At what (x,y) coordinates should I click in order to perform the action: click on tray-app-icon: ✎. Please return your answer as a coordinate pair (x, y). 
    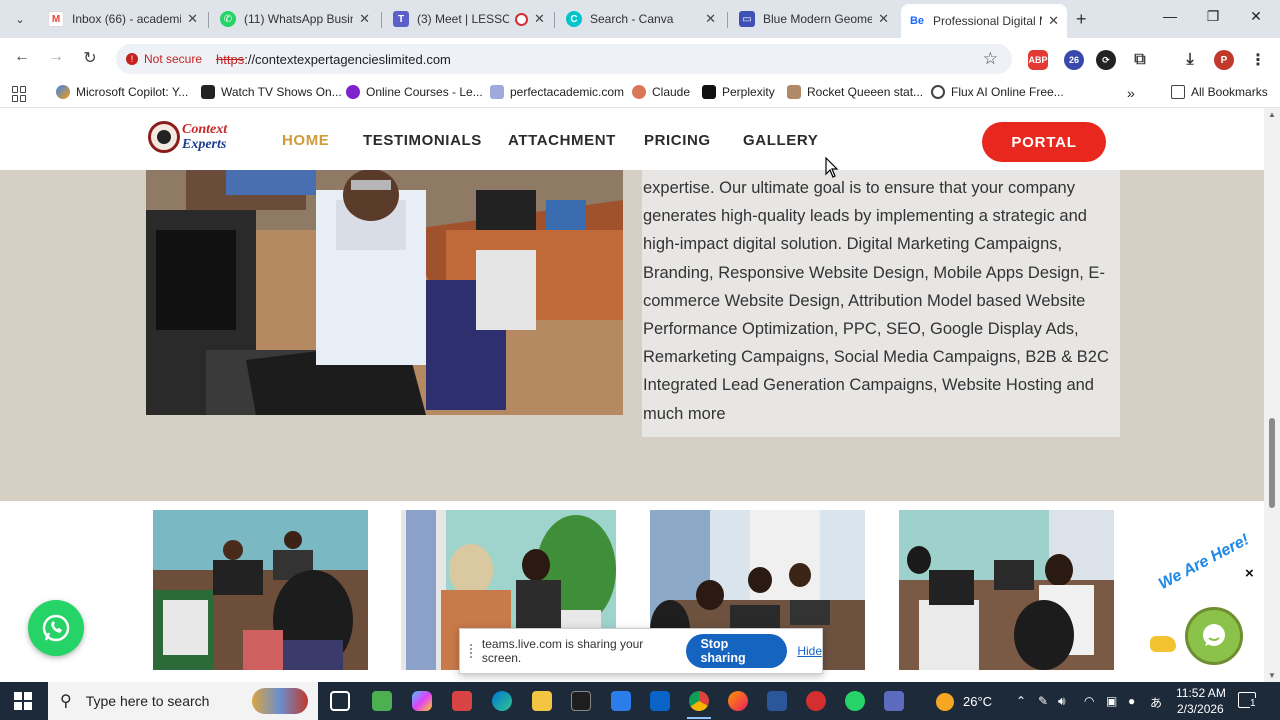
    Looking at the image, I should click on (1043, 701).